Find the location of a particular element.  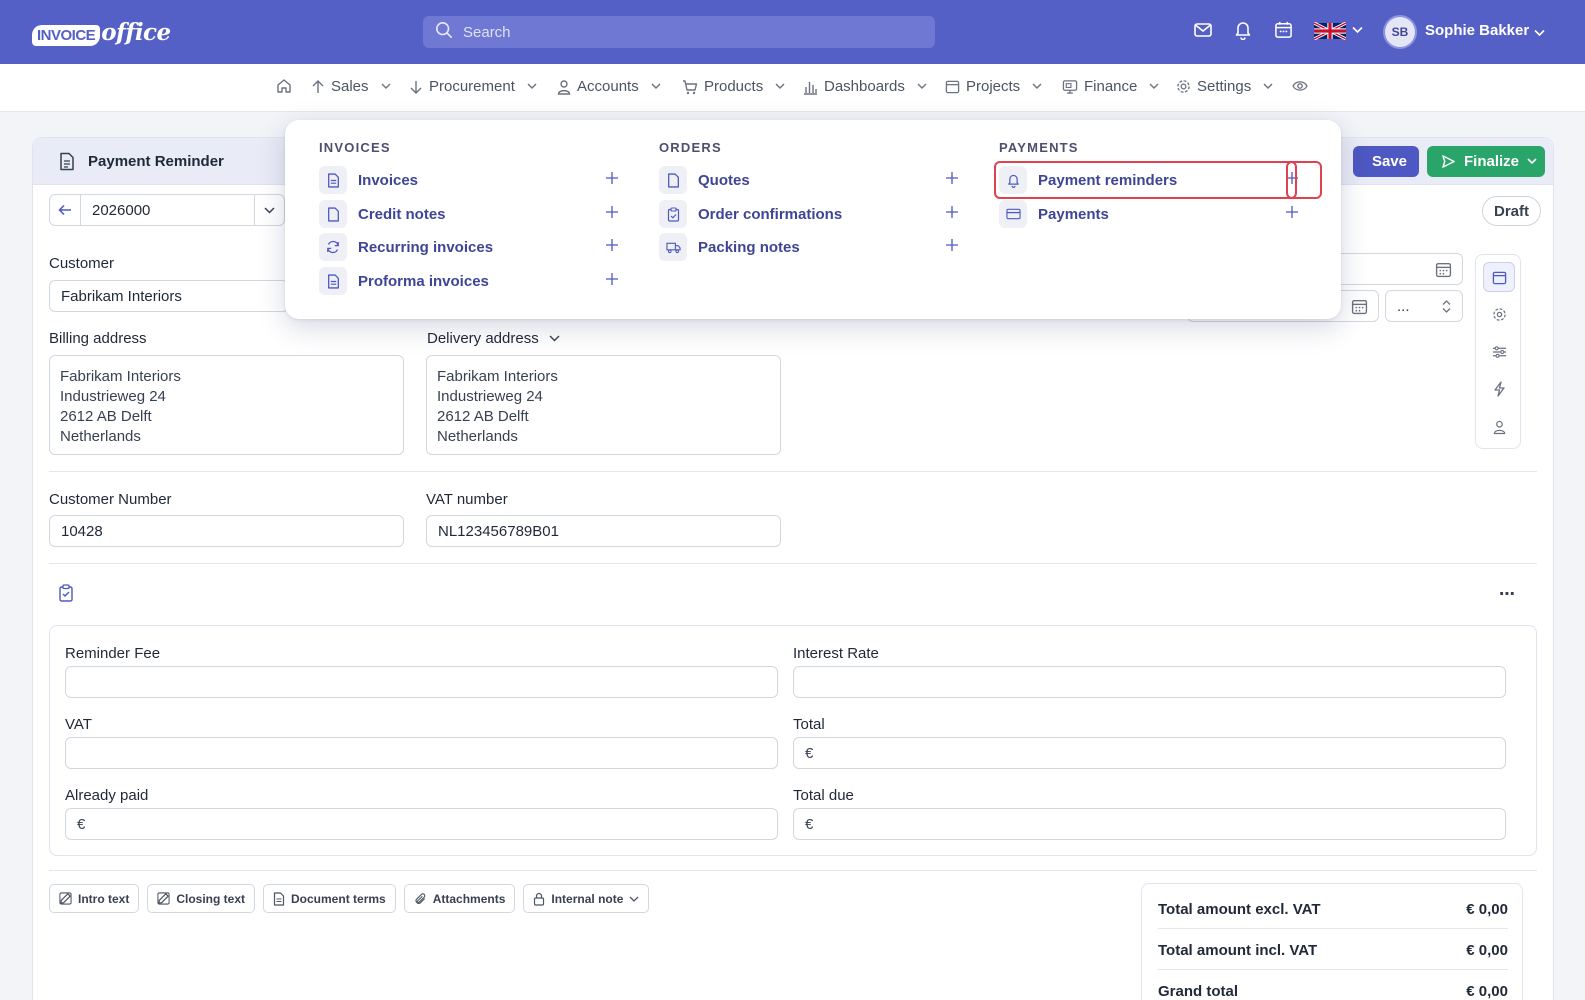

truck-icon is located at coordinates (673, 247).